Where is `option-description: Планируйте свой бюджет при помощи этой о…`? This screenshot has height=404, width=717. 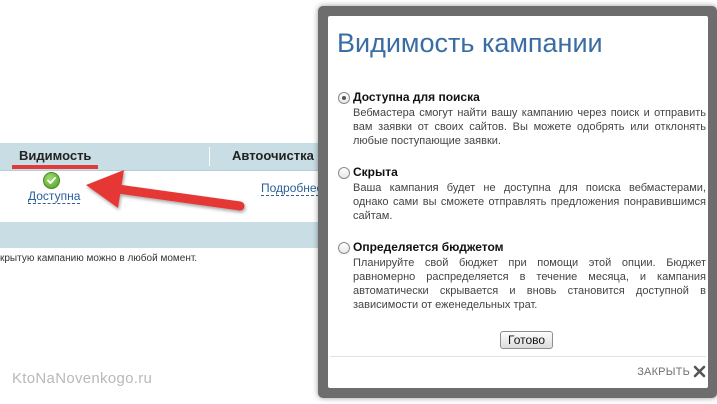
option-description: Планируйте свой бюджет при помощи этой о… is located at coordinates (529, 284).